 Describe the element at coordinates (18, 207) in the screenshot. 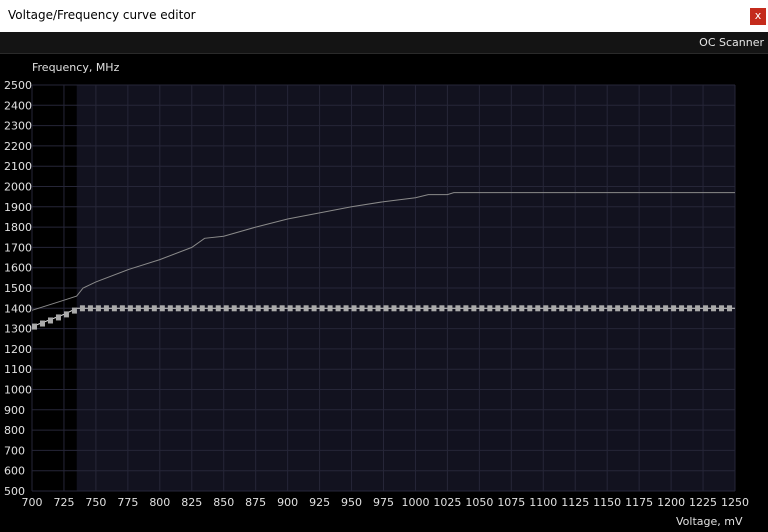

I see `y-tick-label: 1900` at that location.